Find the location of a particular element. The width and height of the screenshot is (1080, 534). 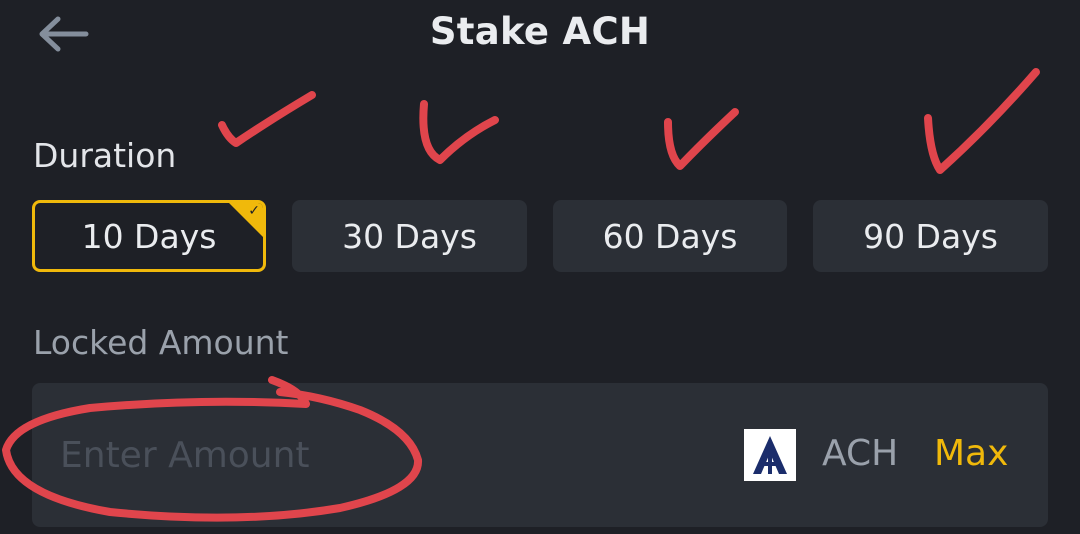

duration-option-30-days: 30 Days is located at coordinates (409, 236).